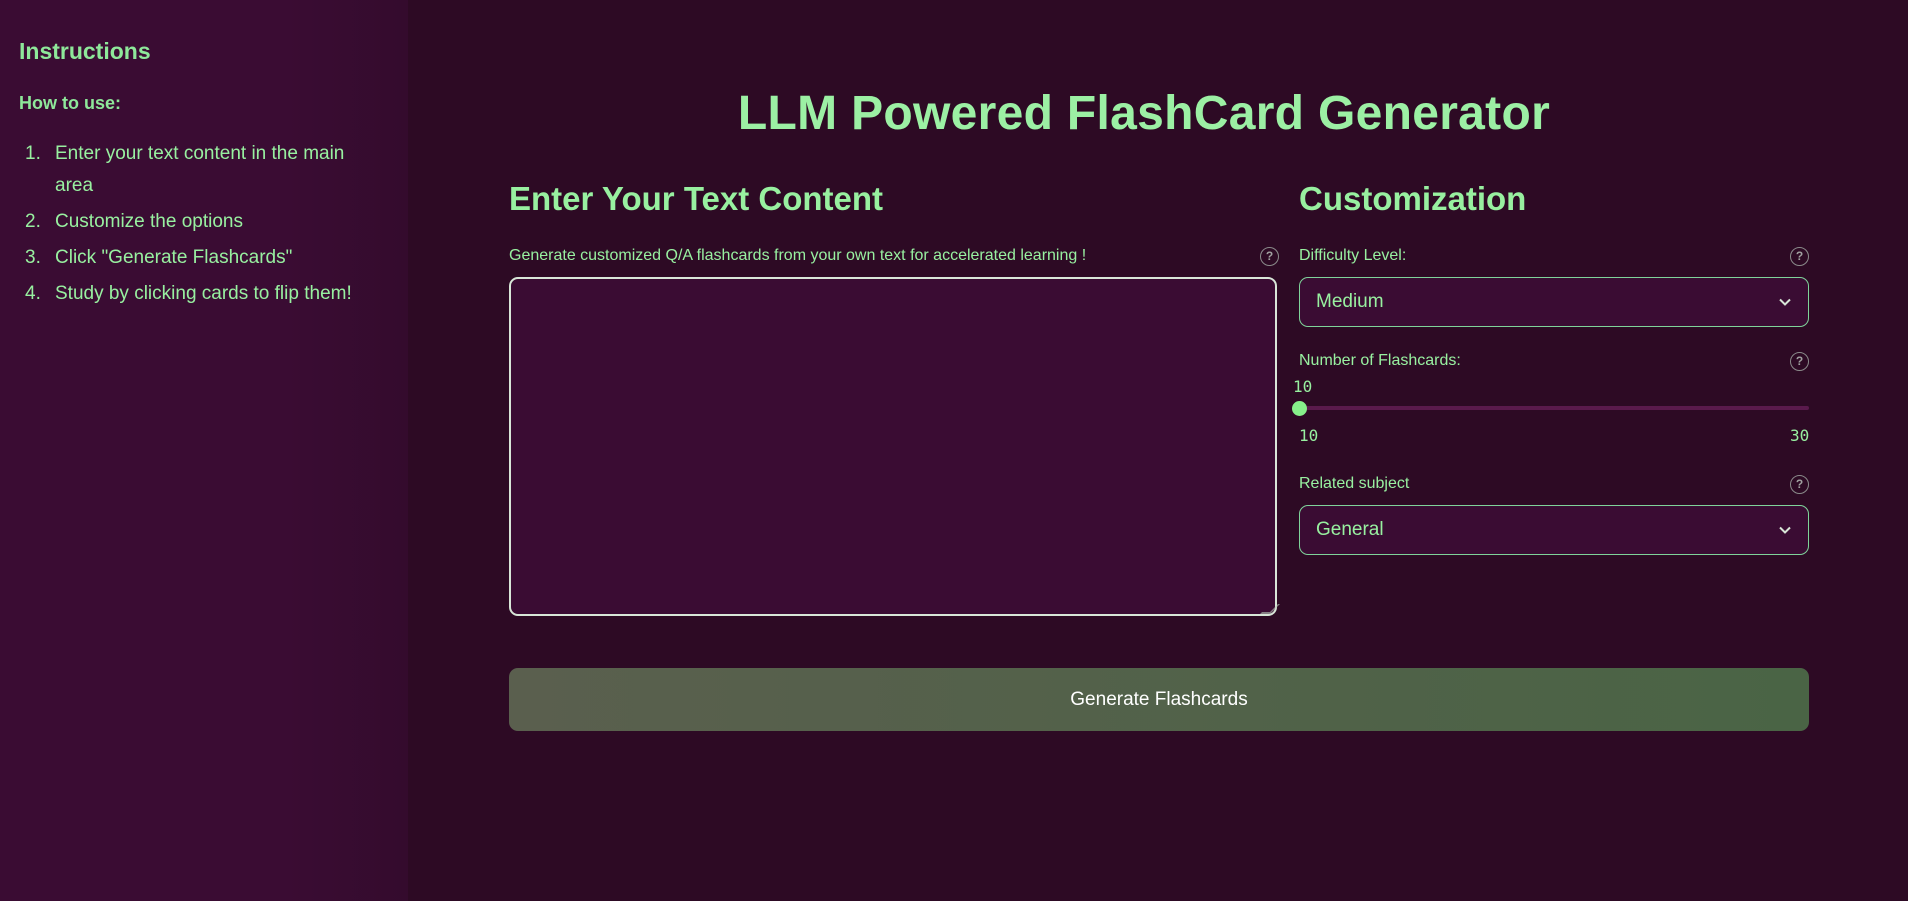 The height and width of the screenshot is (901, 1908). What do you see at coordinates (149, 221) in the screenshot?
I see `step-text: Customize the options` at bounding box center [149, 221].